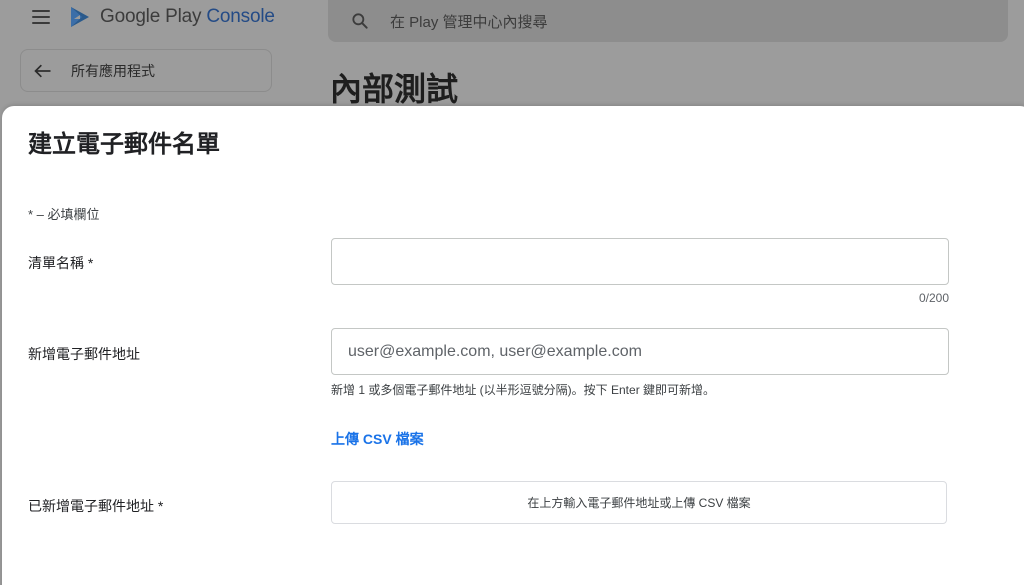  Describe the element at coordinates (360, 21) in the screenshot. I see `search-icon` at that location.